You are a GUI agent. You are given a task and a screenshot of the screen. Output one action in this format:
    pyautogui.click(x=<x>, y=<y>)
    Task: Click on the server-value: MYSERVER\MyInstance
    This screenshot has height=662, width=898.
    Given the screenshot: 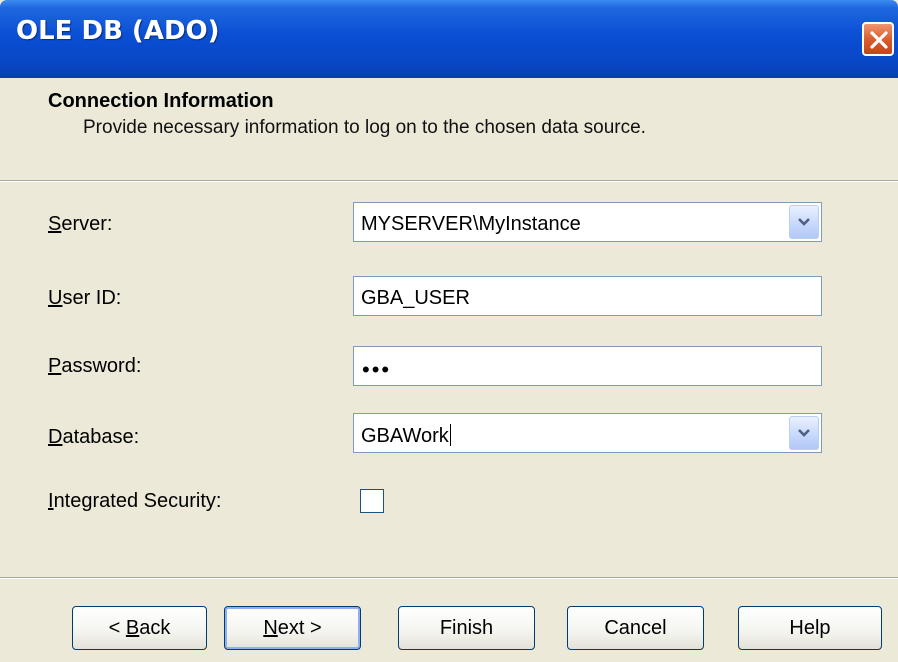 What is the action you would take?
    pyautogui.click(x=471, y=224)
    